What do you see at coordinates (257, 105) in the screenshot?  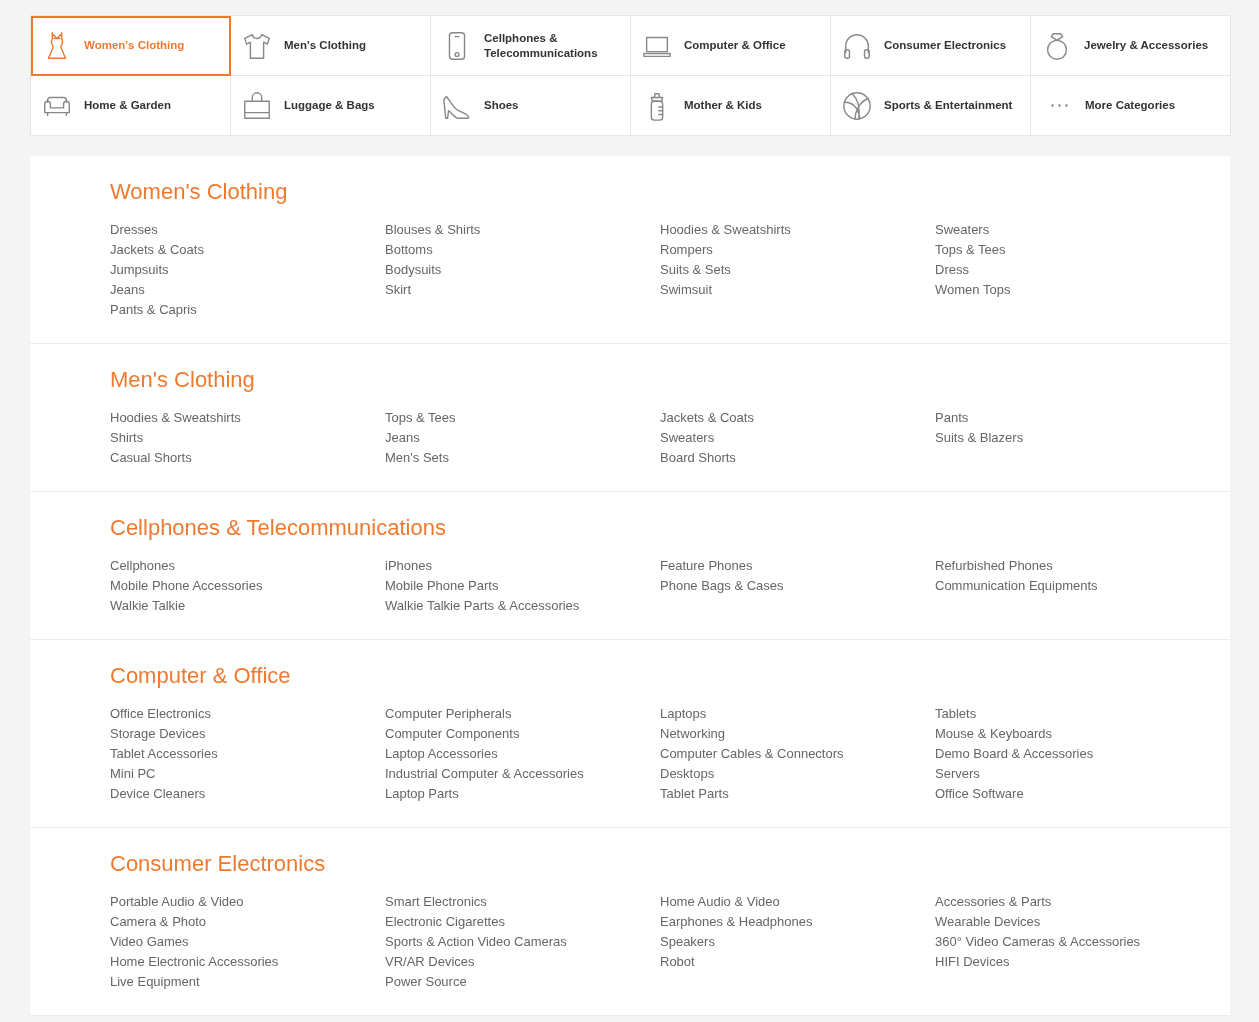 I see `shopping-bag-icon` at bounding box center [257, 105].